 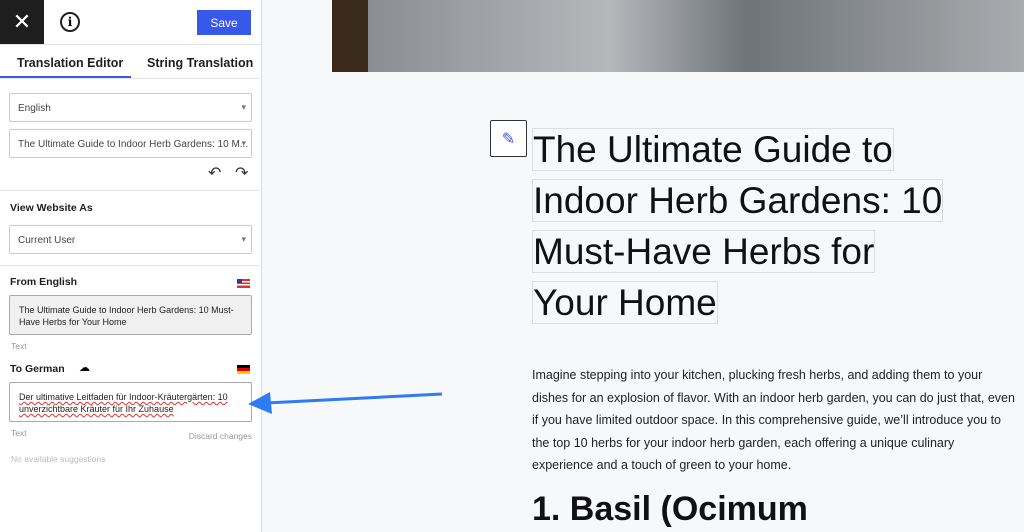 I want to click on hero-image, so click(x=678, y=36).